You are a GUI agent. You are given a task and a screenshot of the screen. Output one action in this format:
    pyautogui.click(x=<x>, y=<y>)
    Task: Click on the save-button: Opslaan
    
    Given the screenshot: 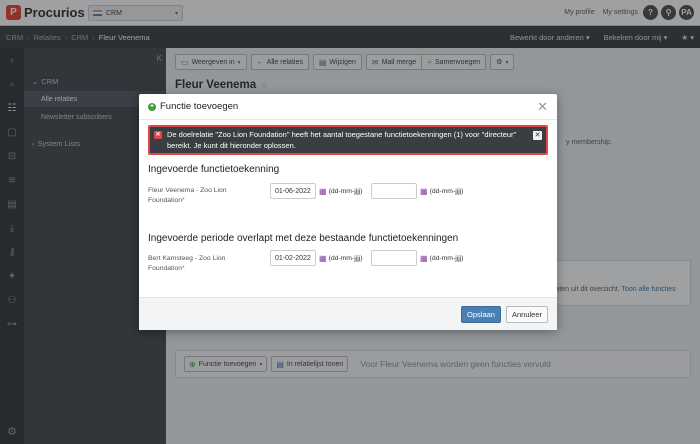 What is the action you would take?
    pyautogui.click(x=481, y=314)
    